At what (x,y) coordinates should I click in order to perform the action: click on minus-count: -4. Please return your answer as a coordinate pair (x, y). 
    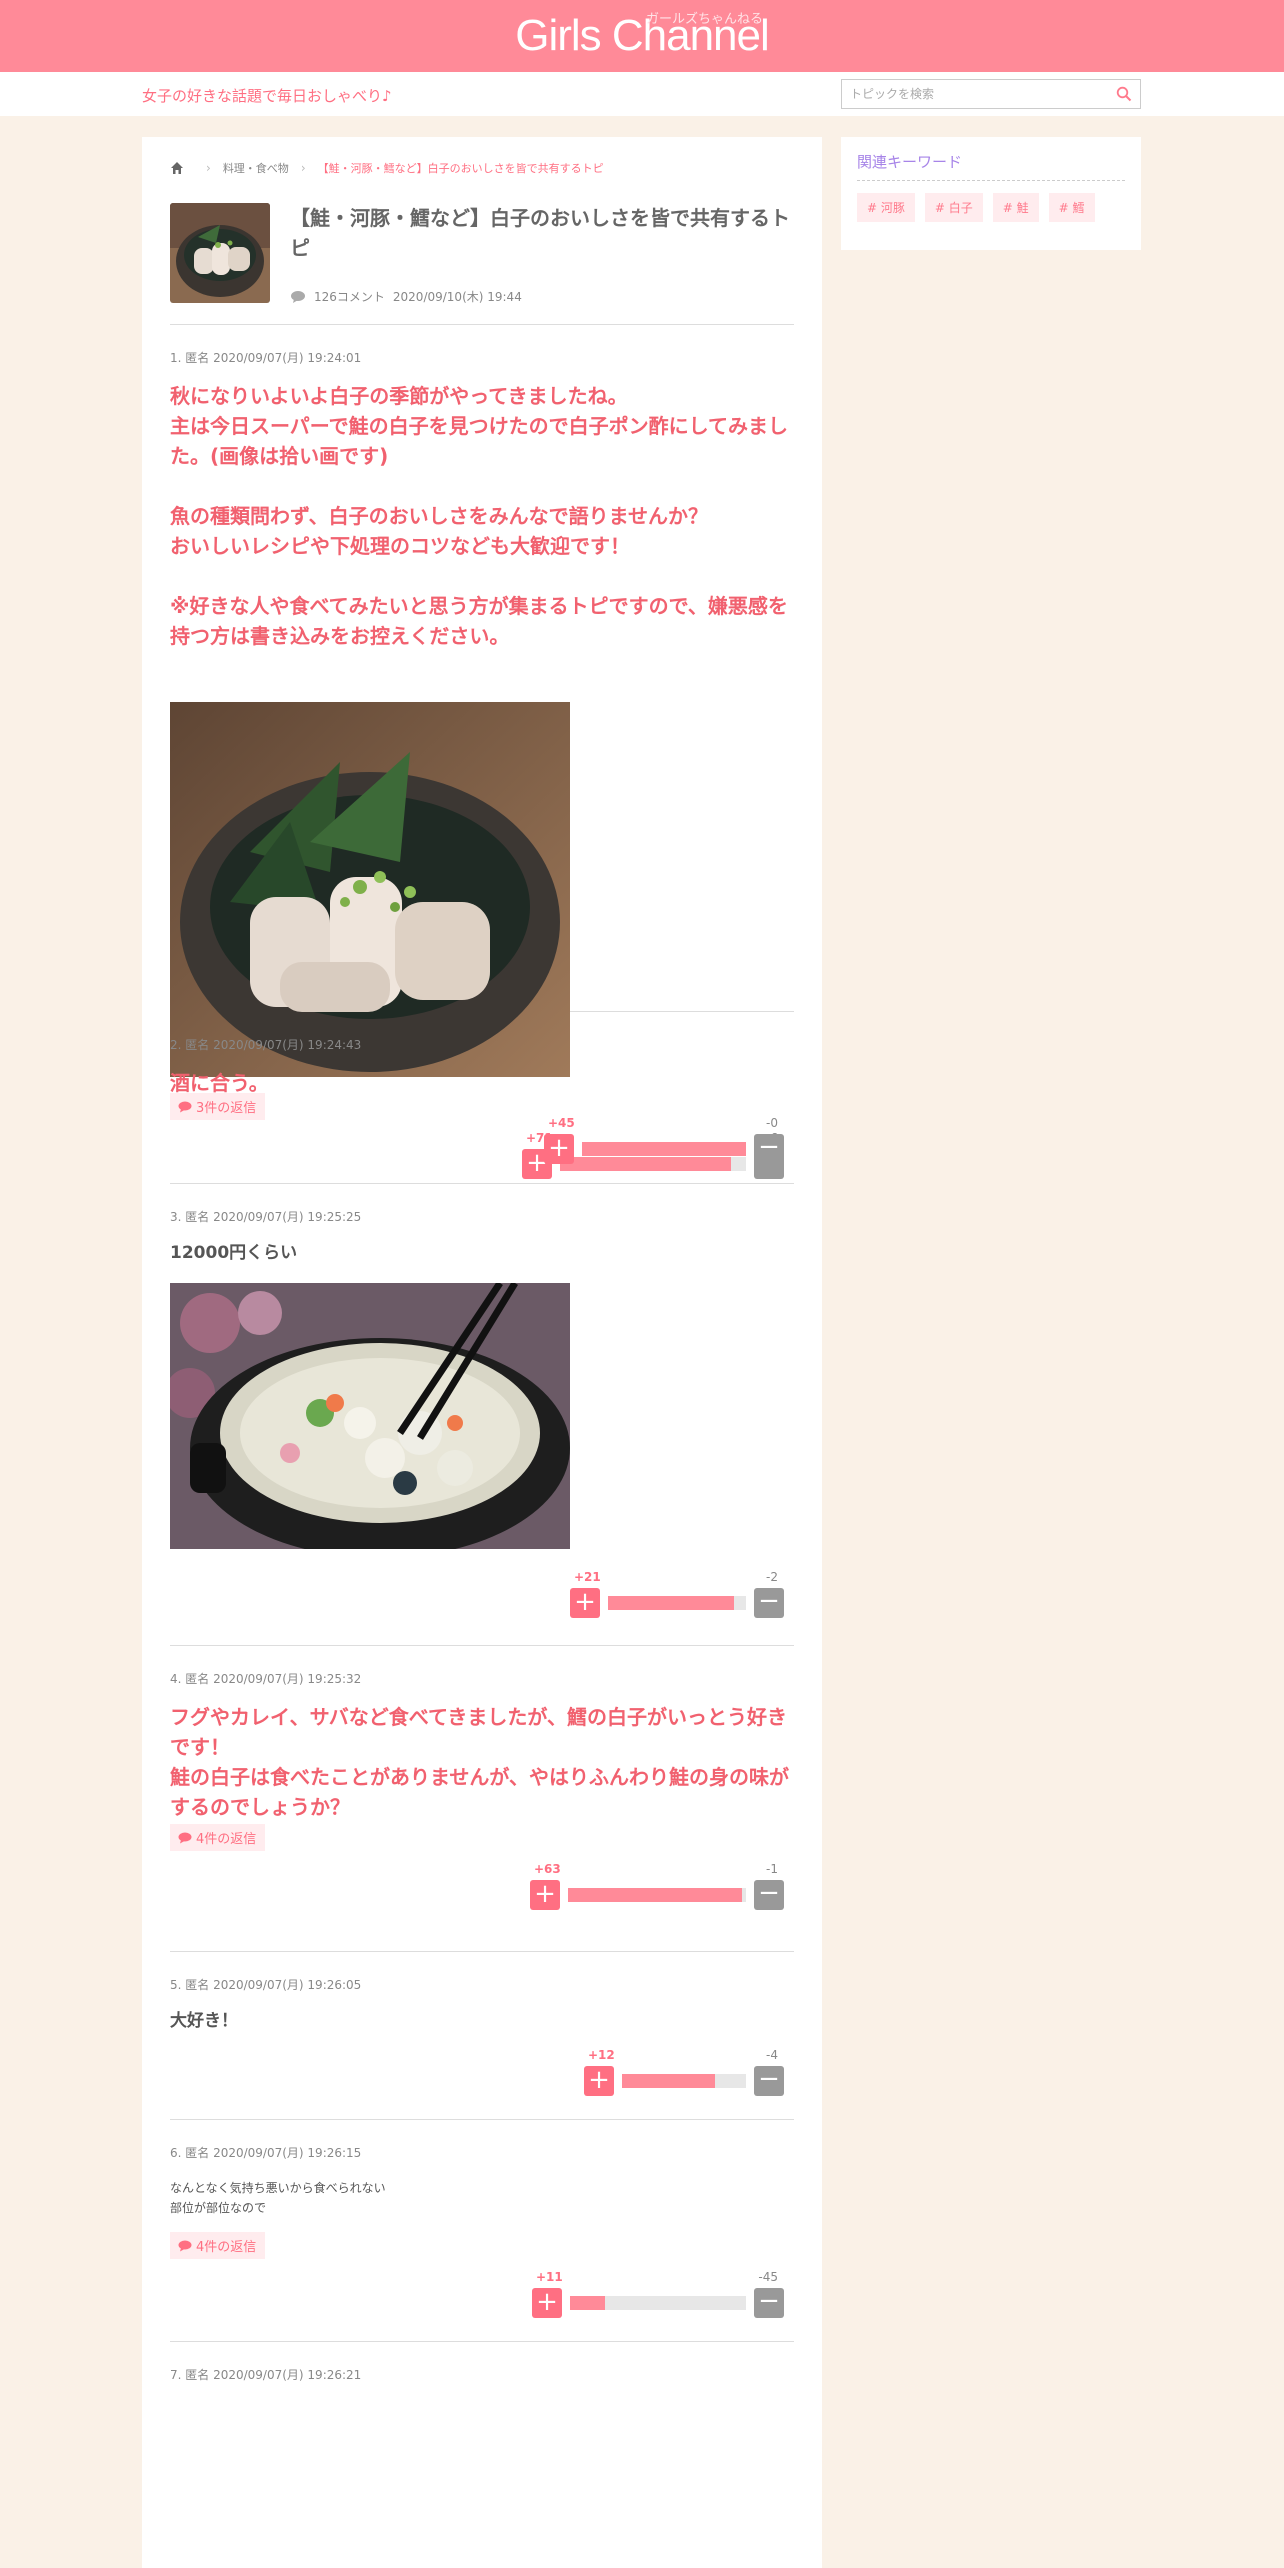
    Looking at the image, I should click on (772, 2055).